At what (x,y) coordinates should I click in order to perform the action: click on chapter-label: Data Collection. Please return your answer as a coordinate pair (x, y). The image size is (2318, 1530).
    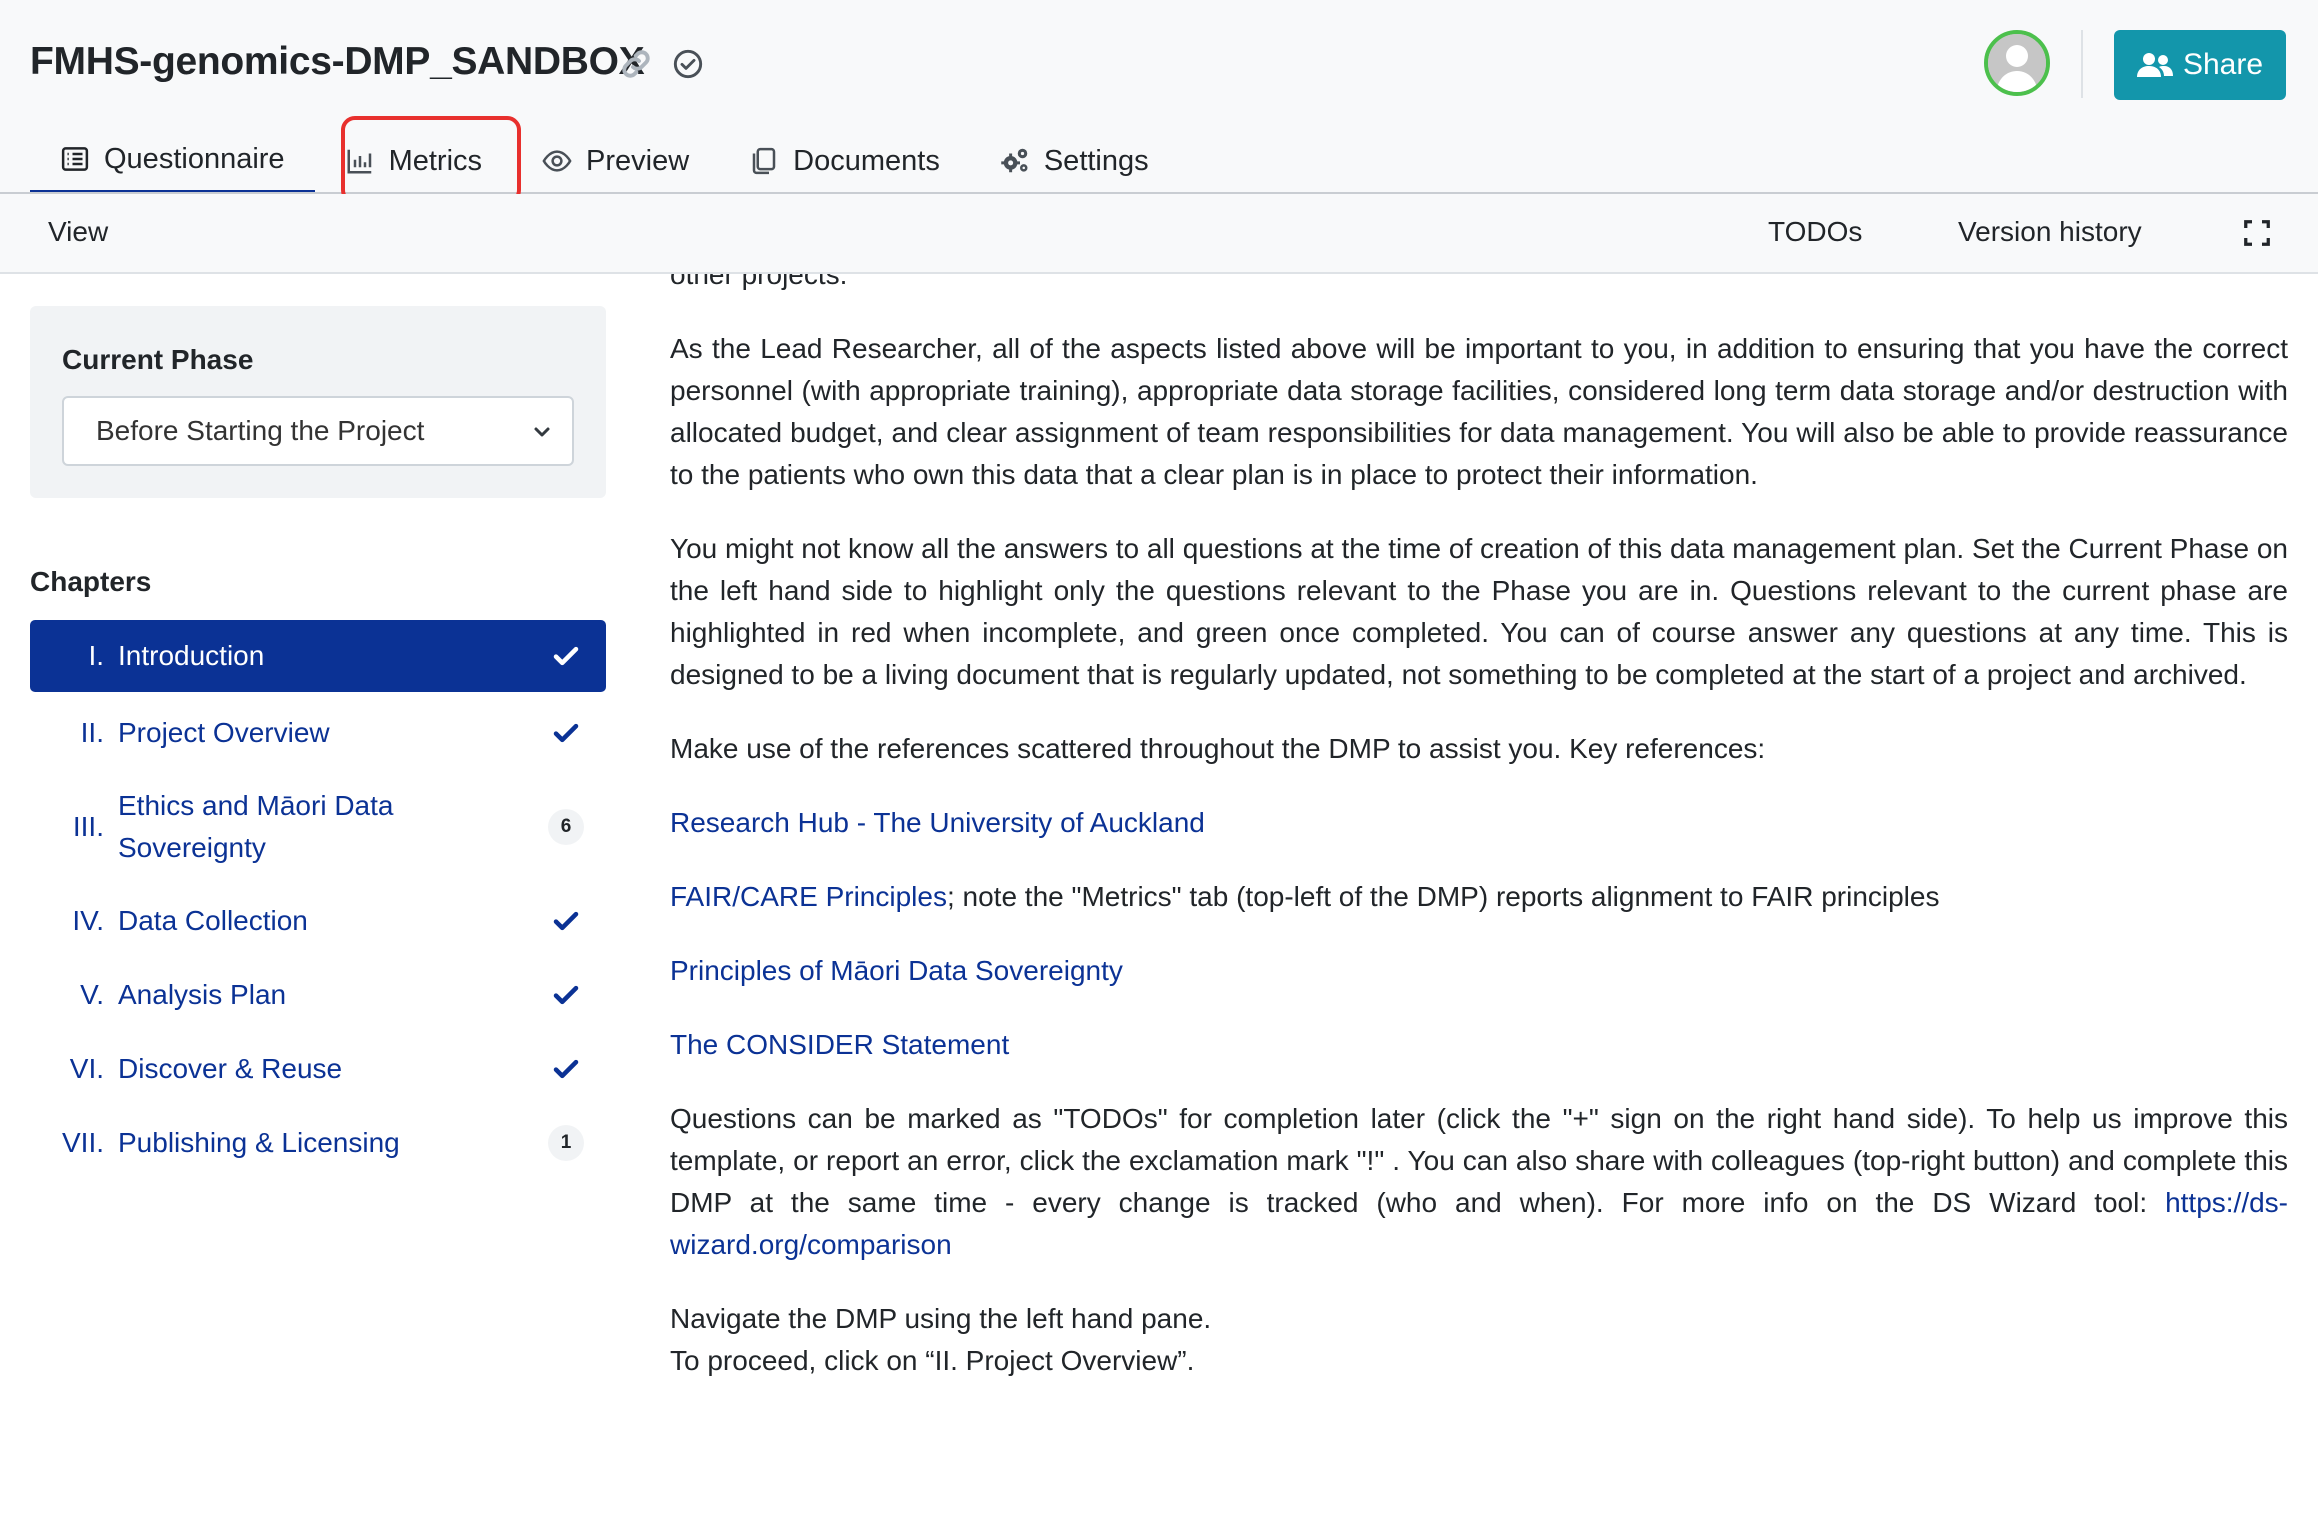
    Looking at the image, I should click on (213, 920).